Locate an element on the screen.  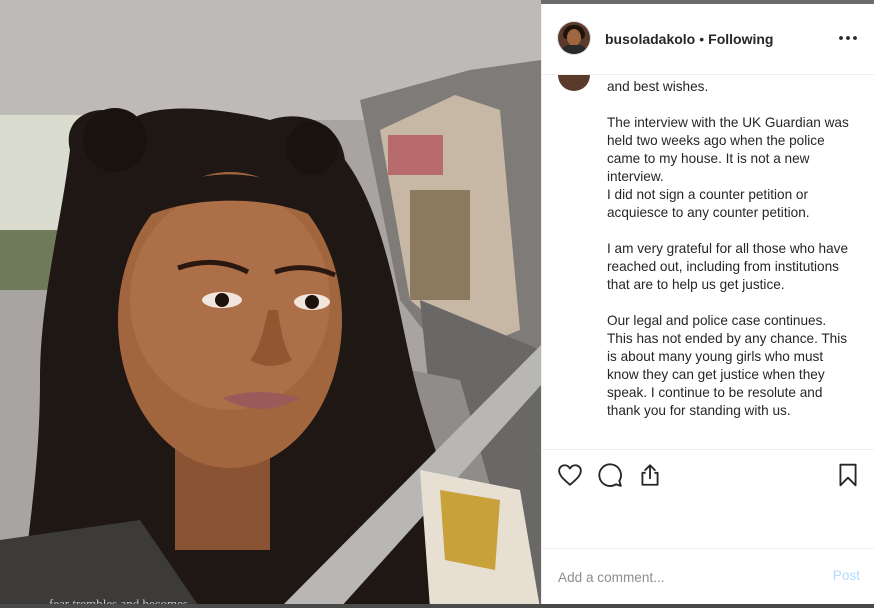
avatar is located at coordinates (574, 38).